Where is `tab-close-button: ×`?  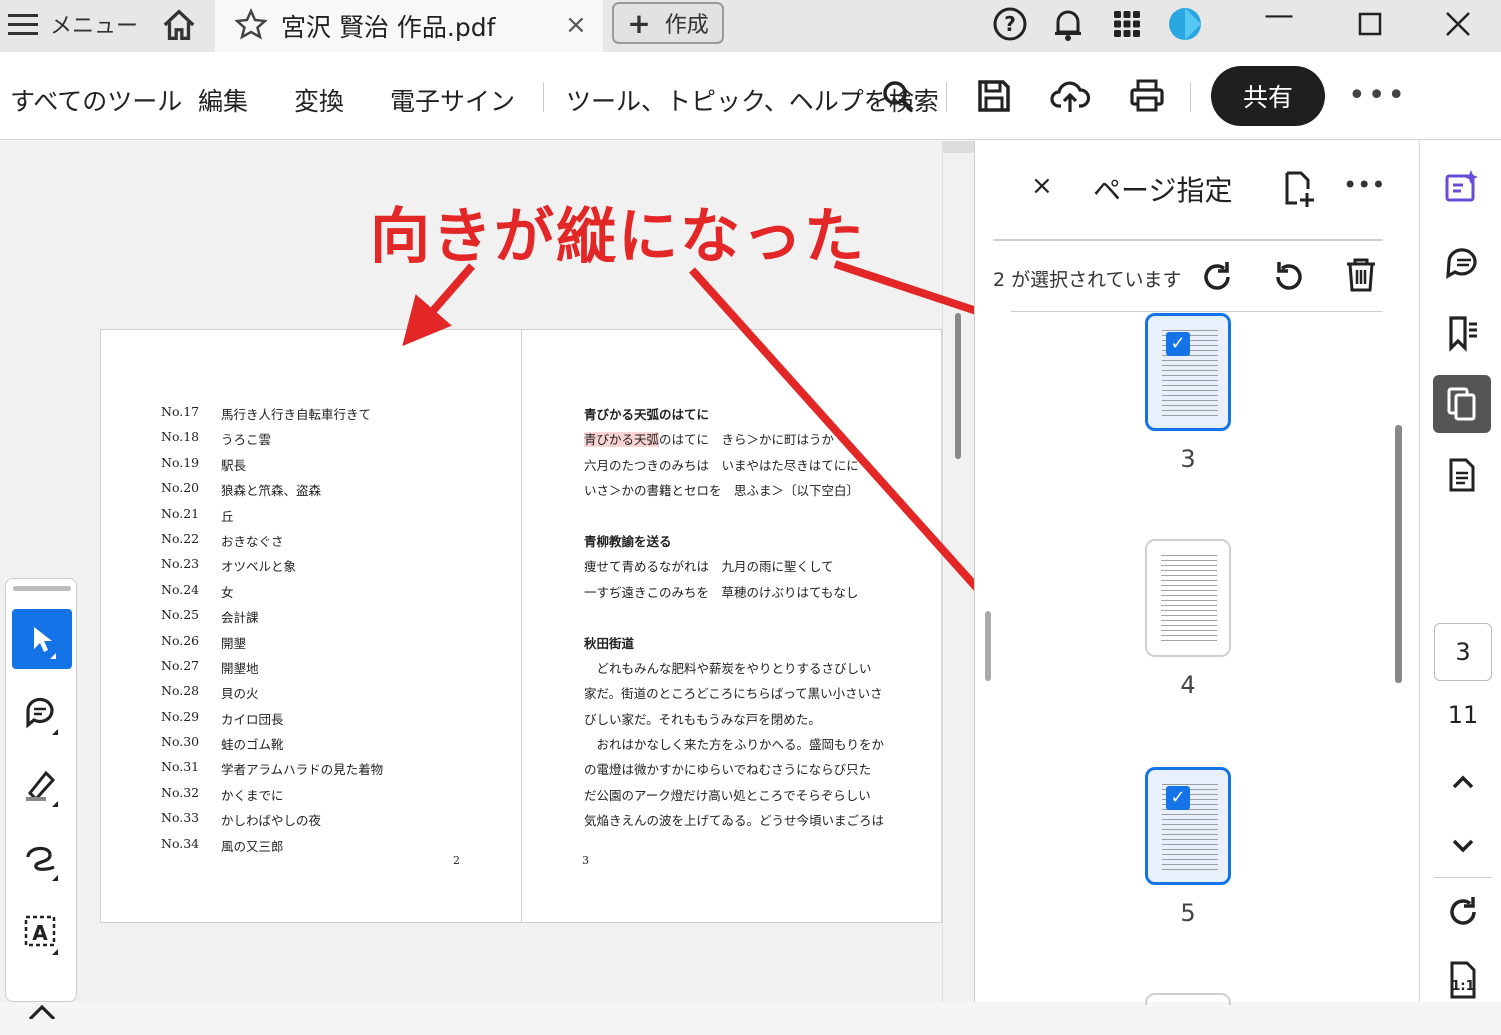
tab-close-button: × is located at coordinates (576, 25).